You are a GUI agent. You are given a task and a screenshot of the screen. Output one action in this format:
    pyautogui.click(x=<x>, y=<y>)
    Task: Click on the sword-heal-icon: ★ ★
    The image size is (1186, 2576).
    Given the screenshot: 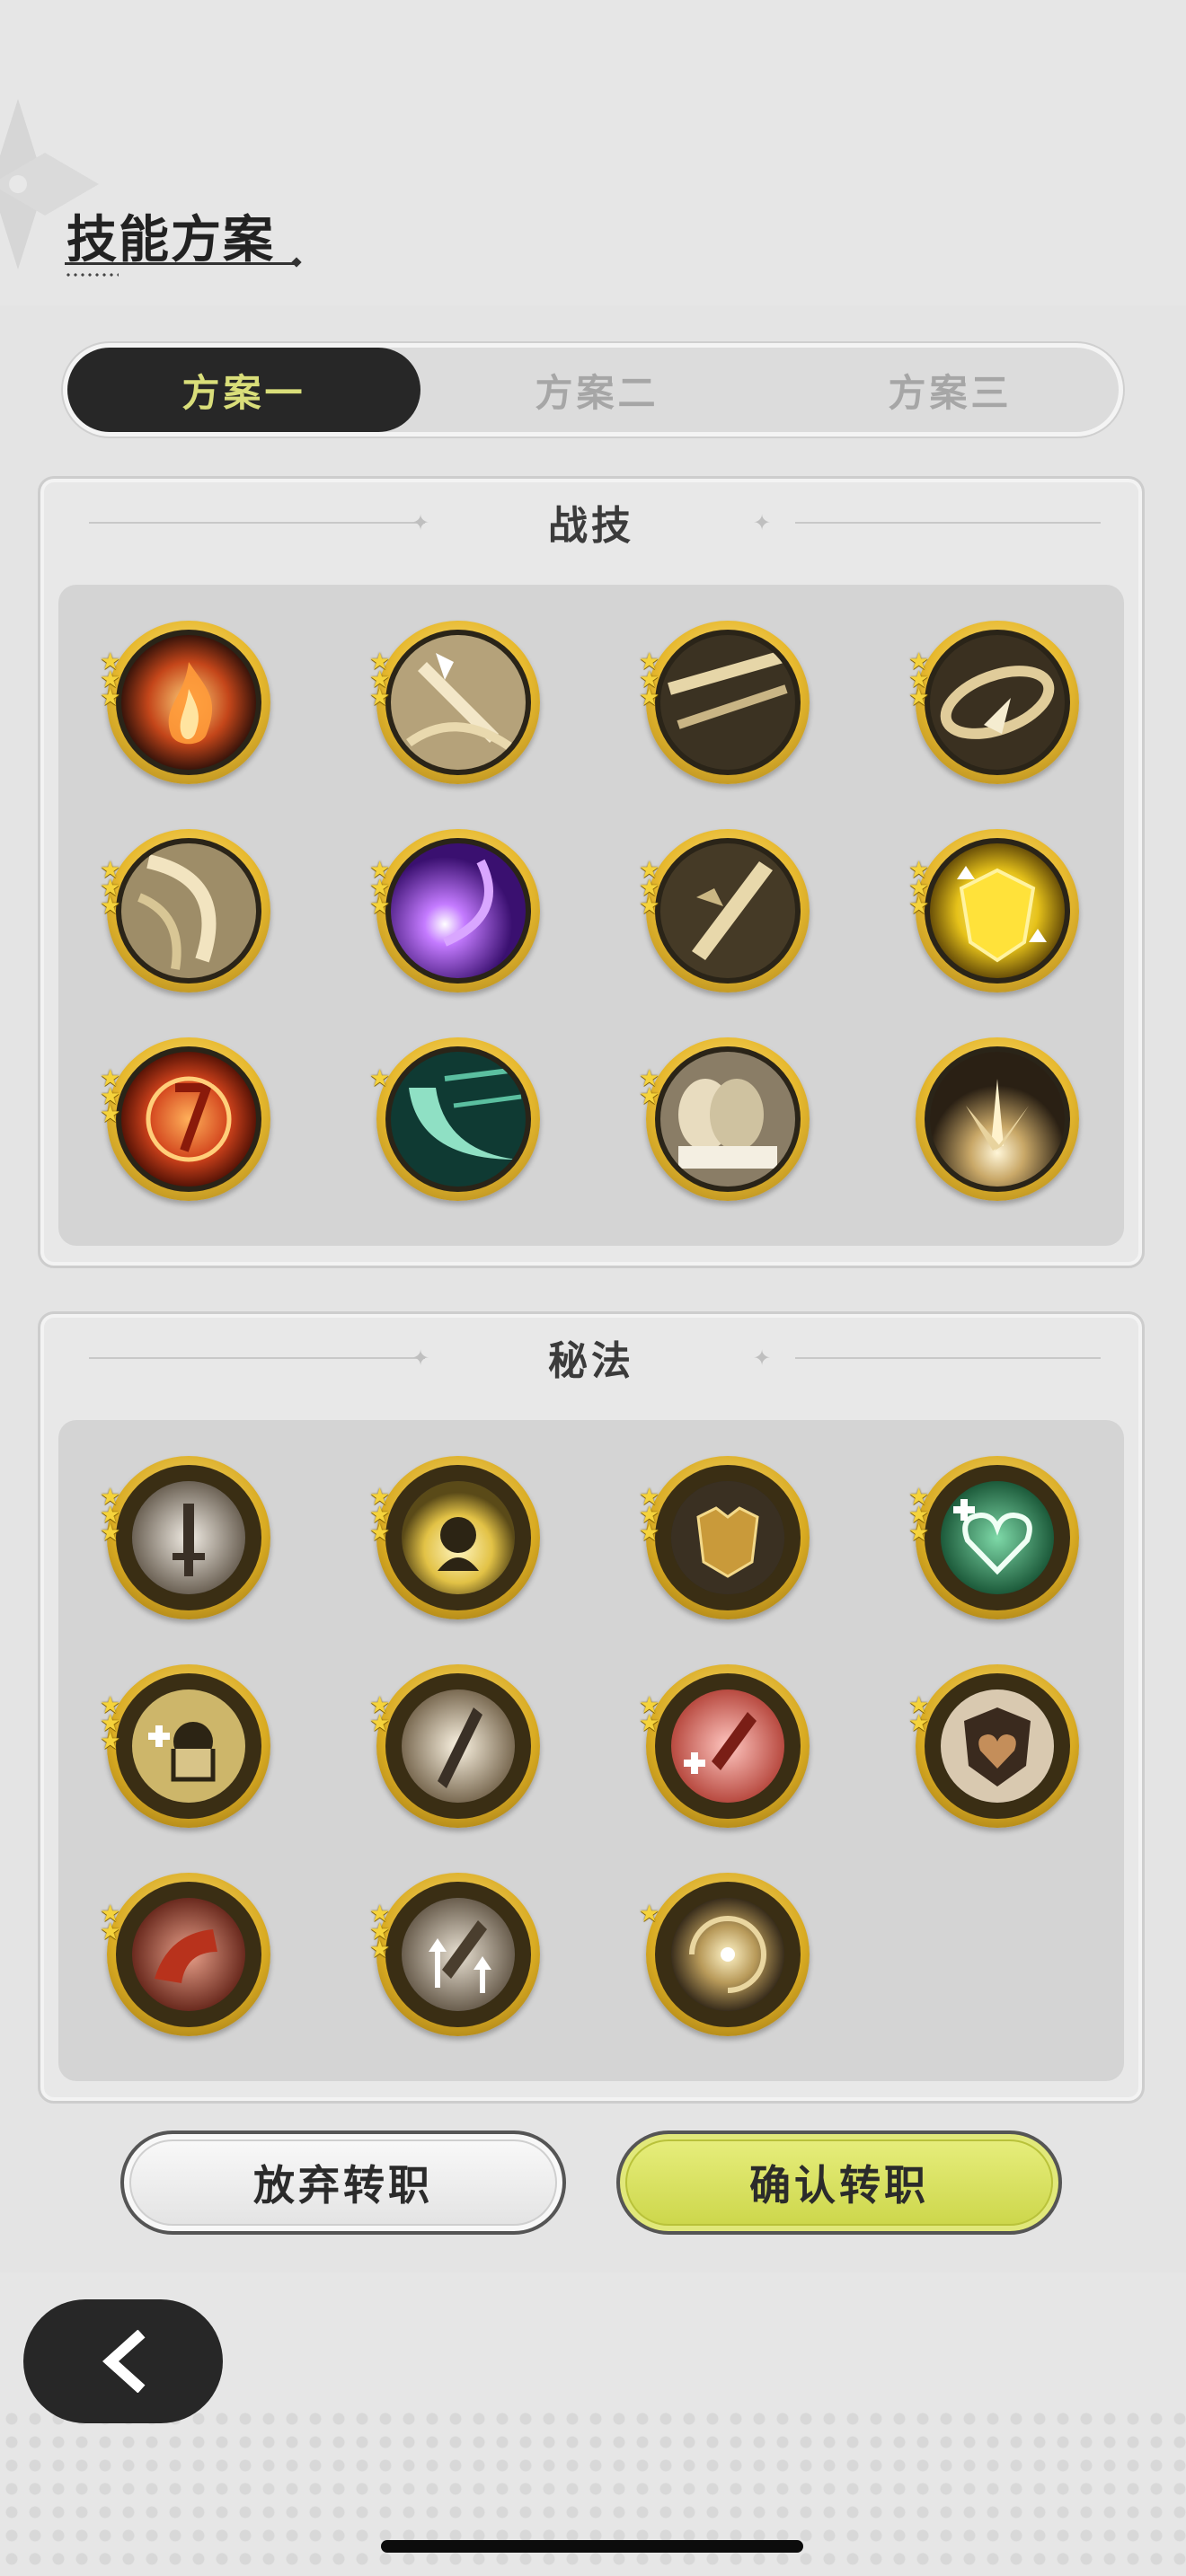 What is the action you would take?
    pyautogui.click(x=724, y=1746)
    